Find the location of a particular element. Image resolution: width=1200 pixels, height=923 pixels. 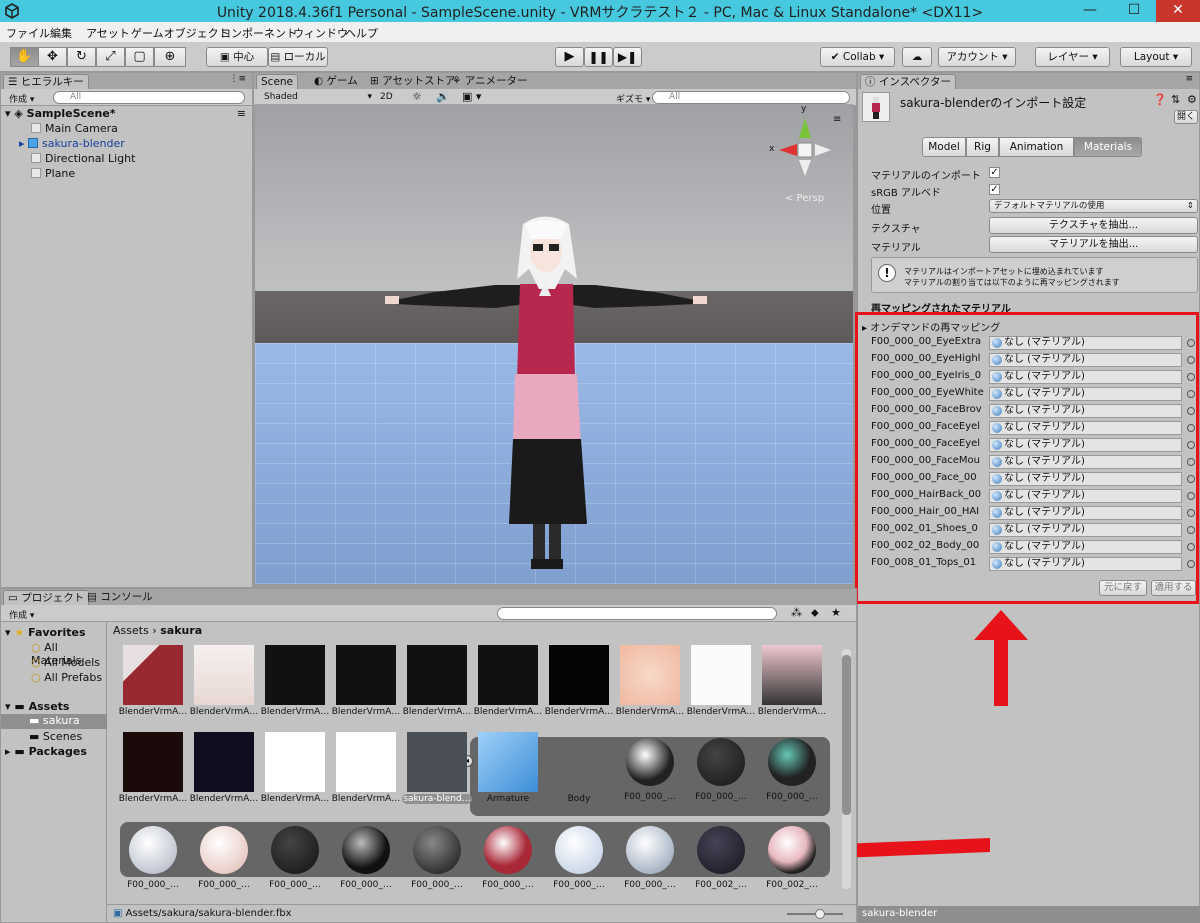

assets-folder: ▾ ▬ Assets is located at coordinates (37, 706).